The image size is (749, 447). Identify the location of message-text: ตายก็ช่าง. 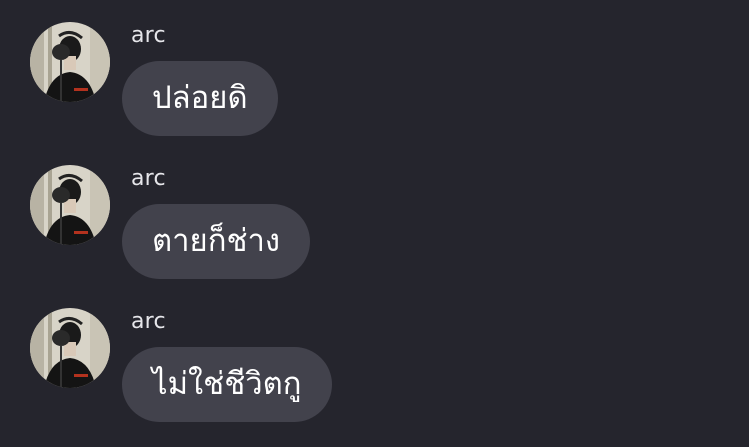
(216, 241).